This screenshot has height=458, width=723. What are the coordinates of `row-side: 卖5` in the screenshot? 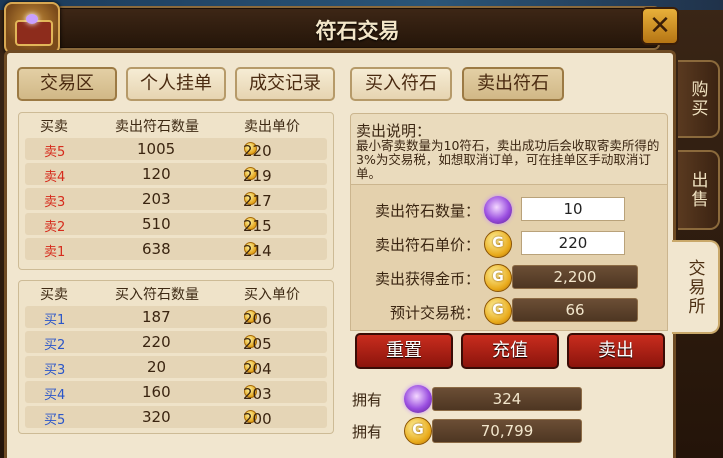 It's located at (55, 152).